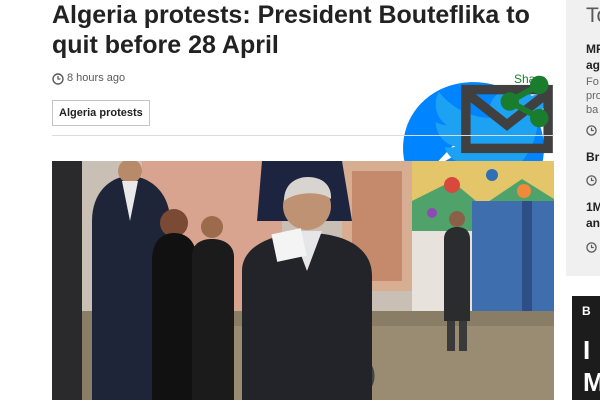 Image resolution: width=600 pixels, height=400 pixels. Describe the element at coordinates (101, 113) in the screenshot. I see `topic-tag: Algeria protests` at that location.